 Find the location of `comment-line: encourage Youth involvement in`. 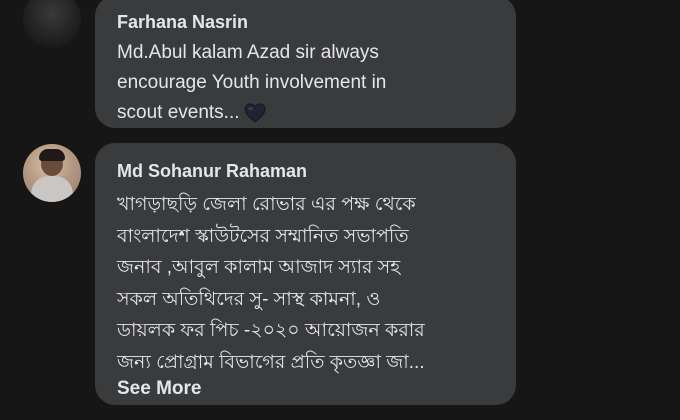

comment-line: encourage Youth involvement in is located at coordinates (252, 82).